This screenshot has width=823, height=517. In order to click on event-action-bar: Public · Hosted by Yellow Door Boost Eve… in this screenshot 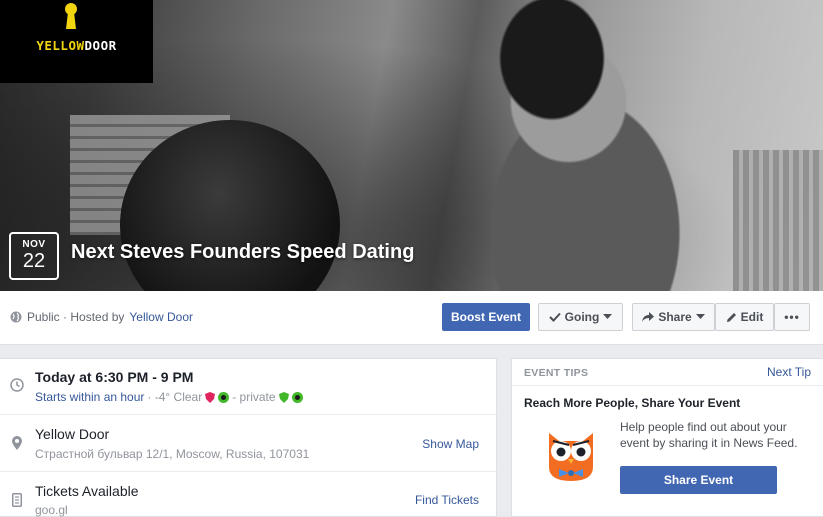, I will do `click(411, 318)`.